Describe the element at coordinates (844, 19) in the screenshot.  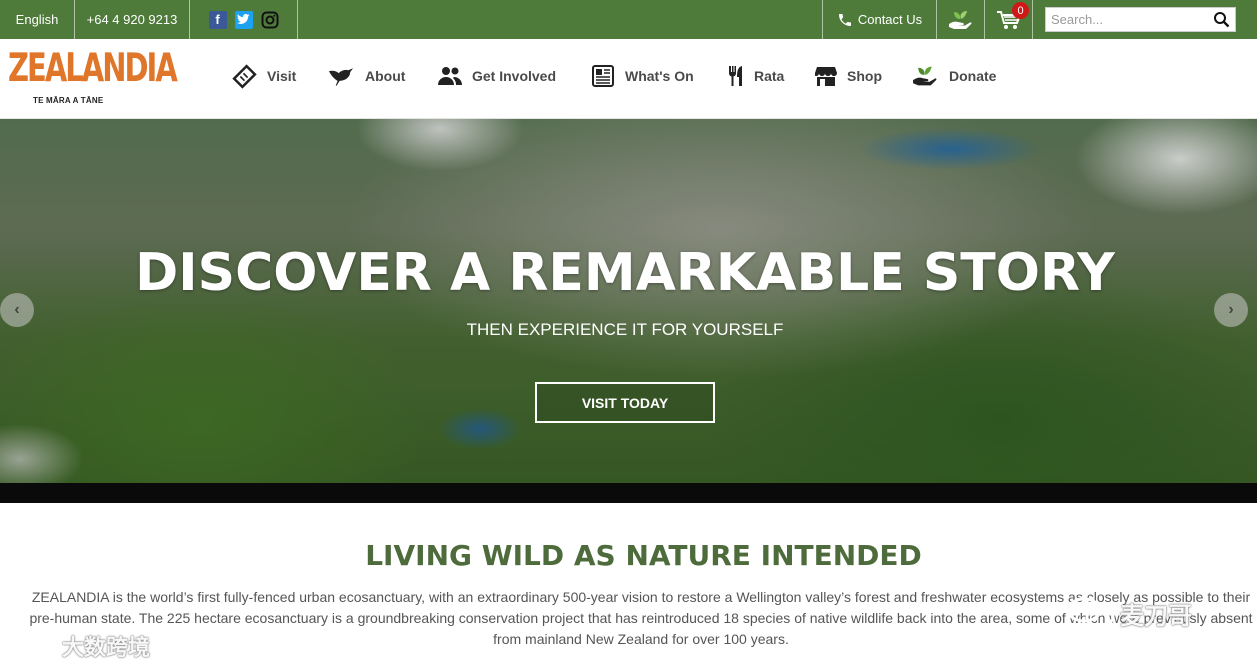
I see `phone-icon` at that location.